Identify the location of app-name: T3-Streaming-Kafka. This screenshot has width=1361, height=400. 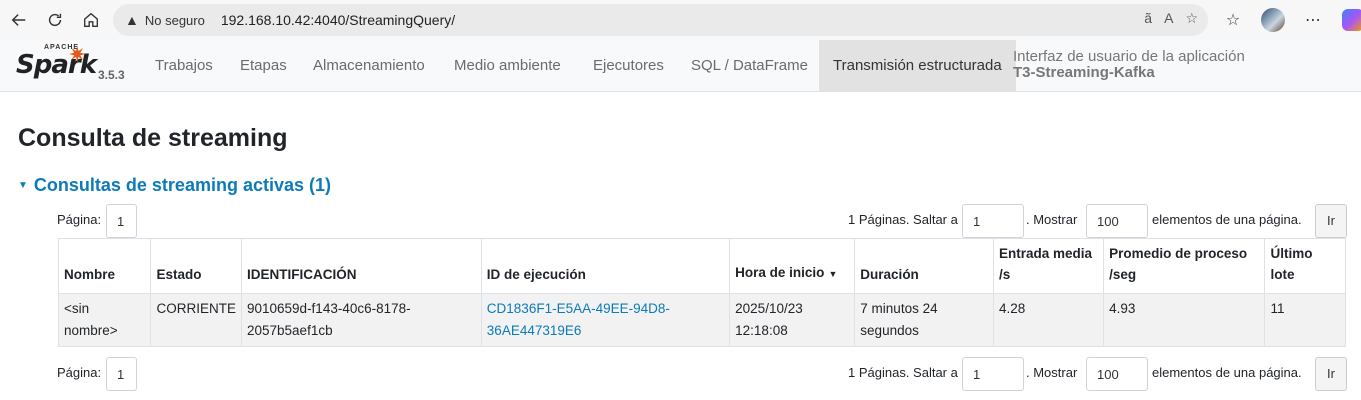
(1084, 72).